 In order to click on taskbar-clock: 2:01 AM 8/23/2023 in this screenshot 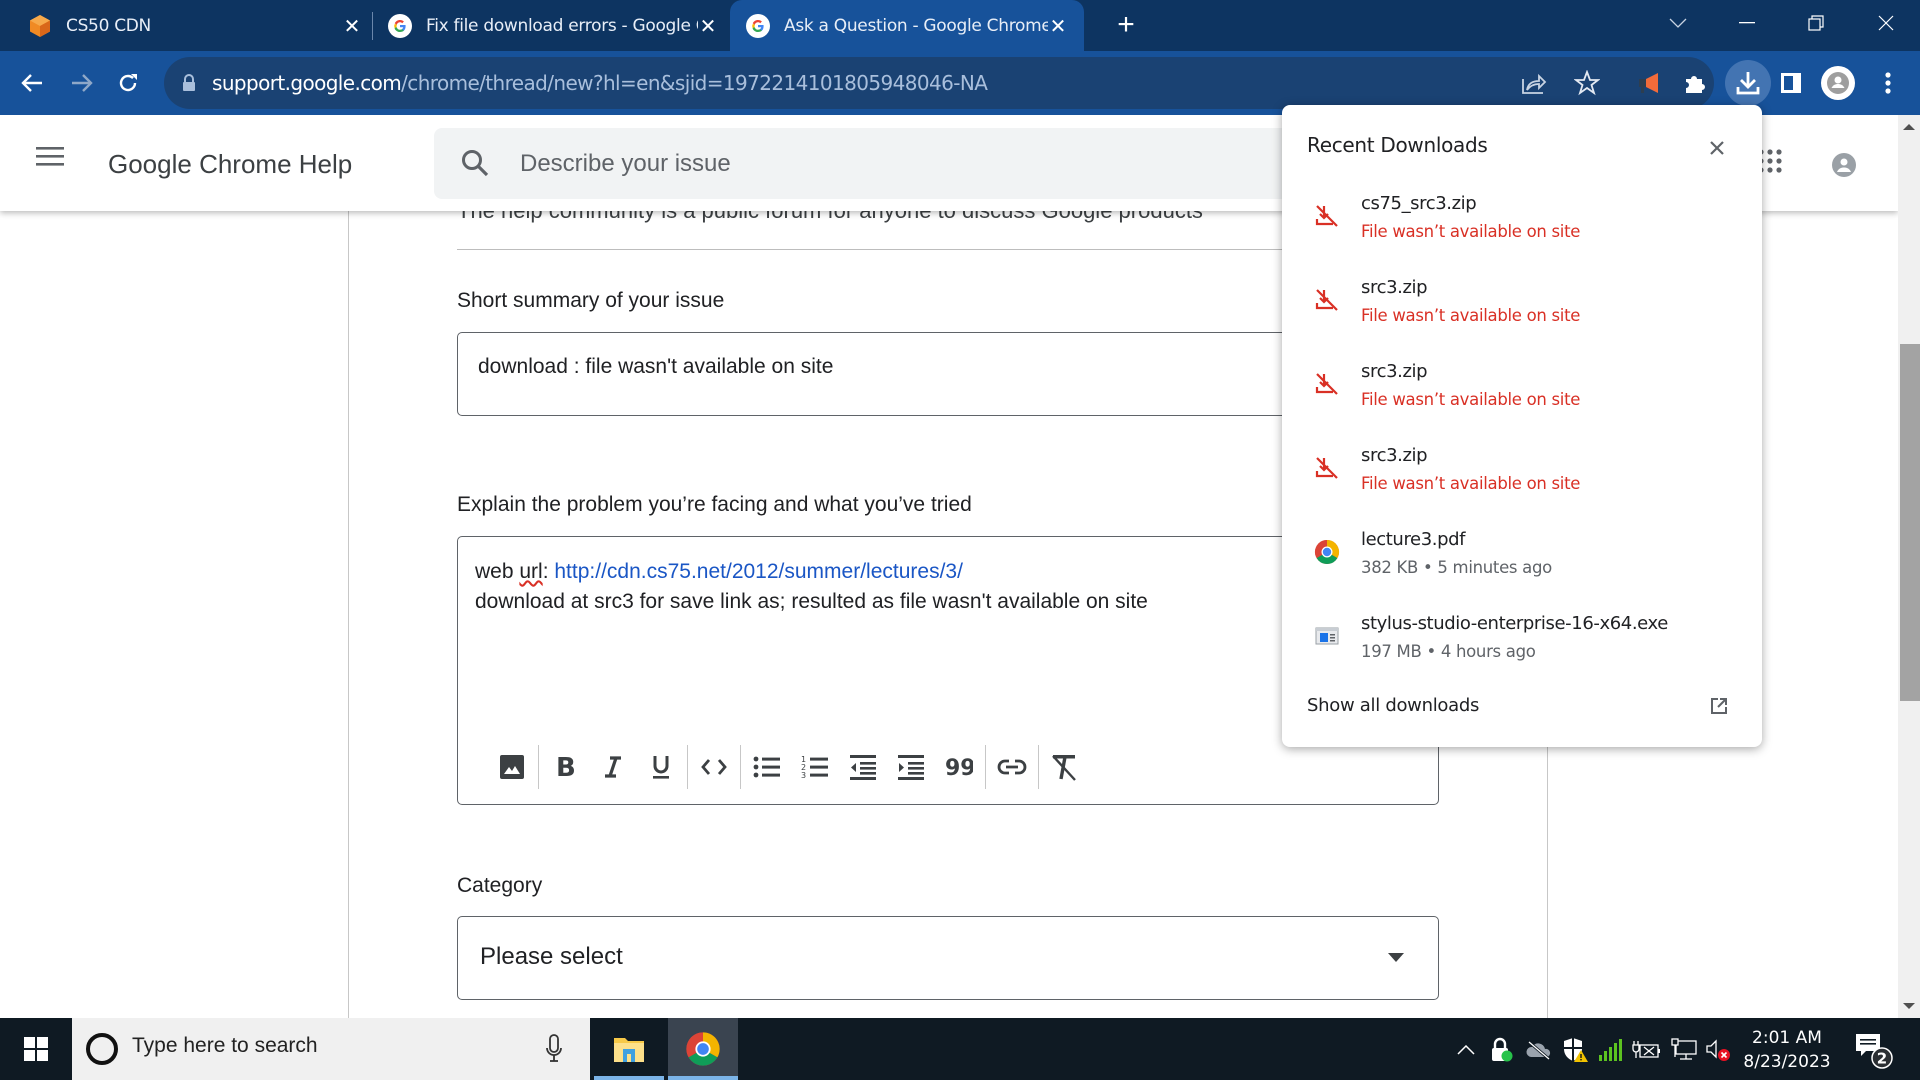, I will do `click(1787, 1050)`.